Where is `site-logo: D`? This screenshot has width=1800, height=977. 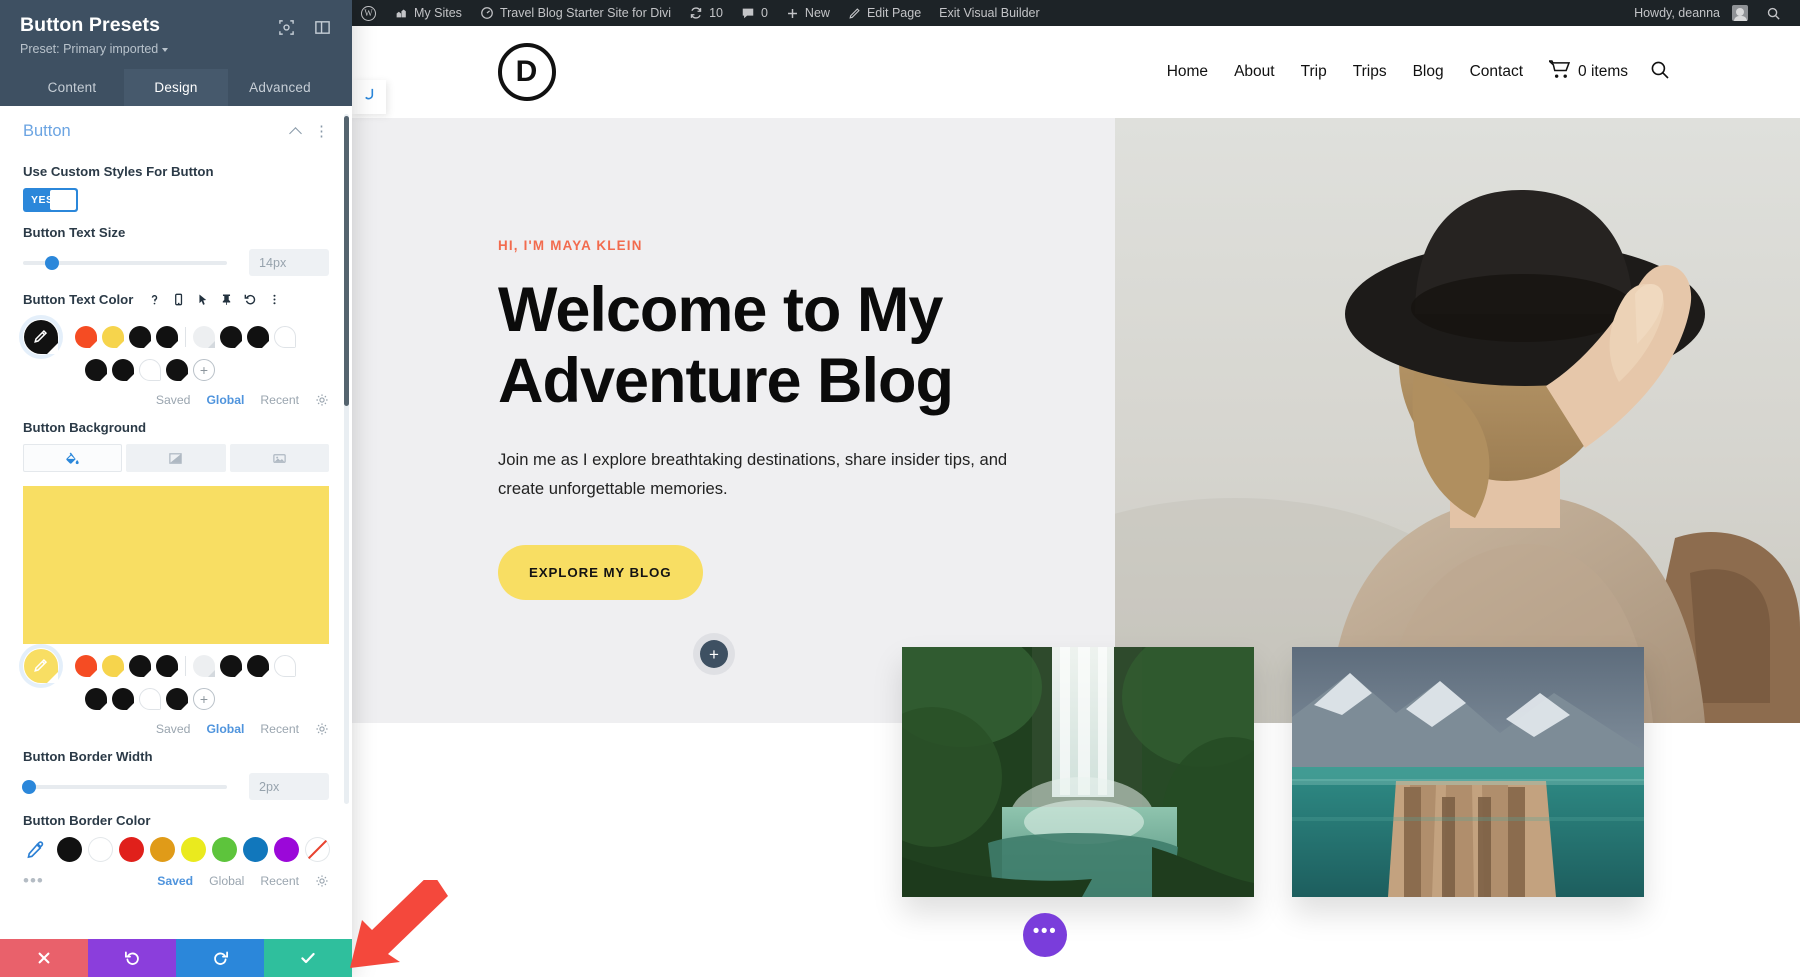
site-logo: D is located at coordinates (527, 72).